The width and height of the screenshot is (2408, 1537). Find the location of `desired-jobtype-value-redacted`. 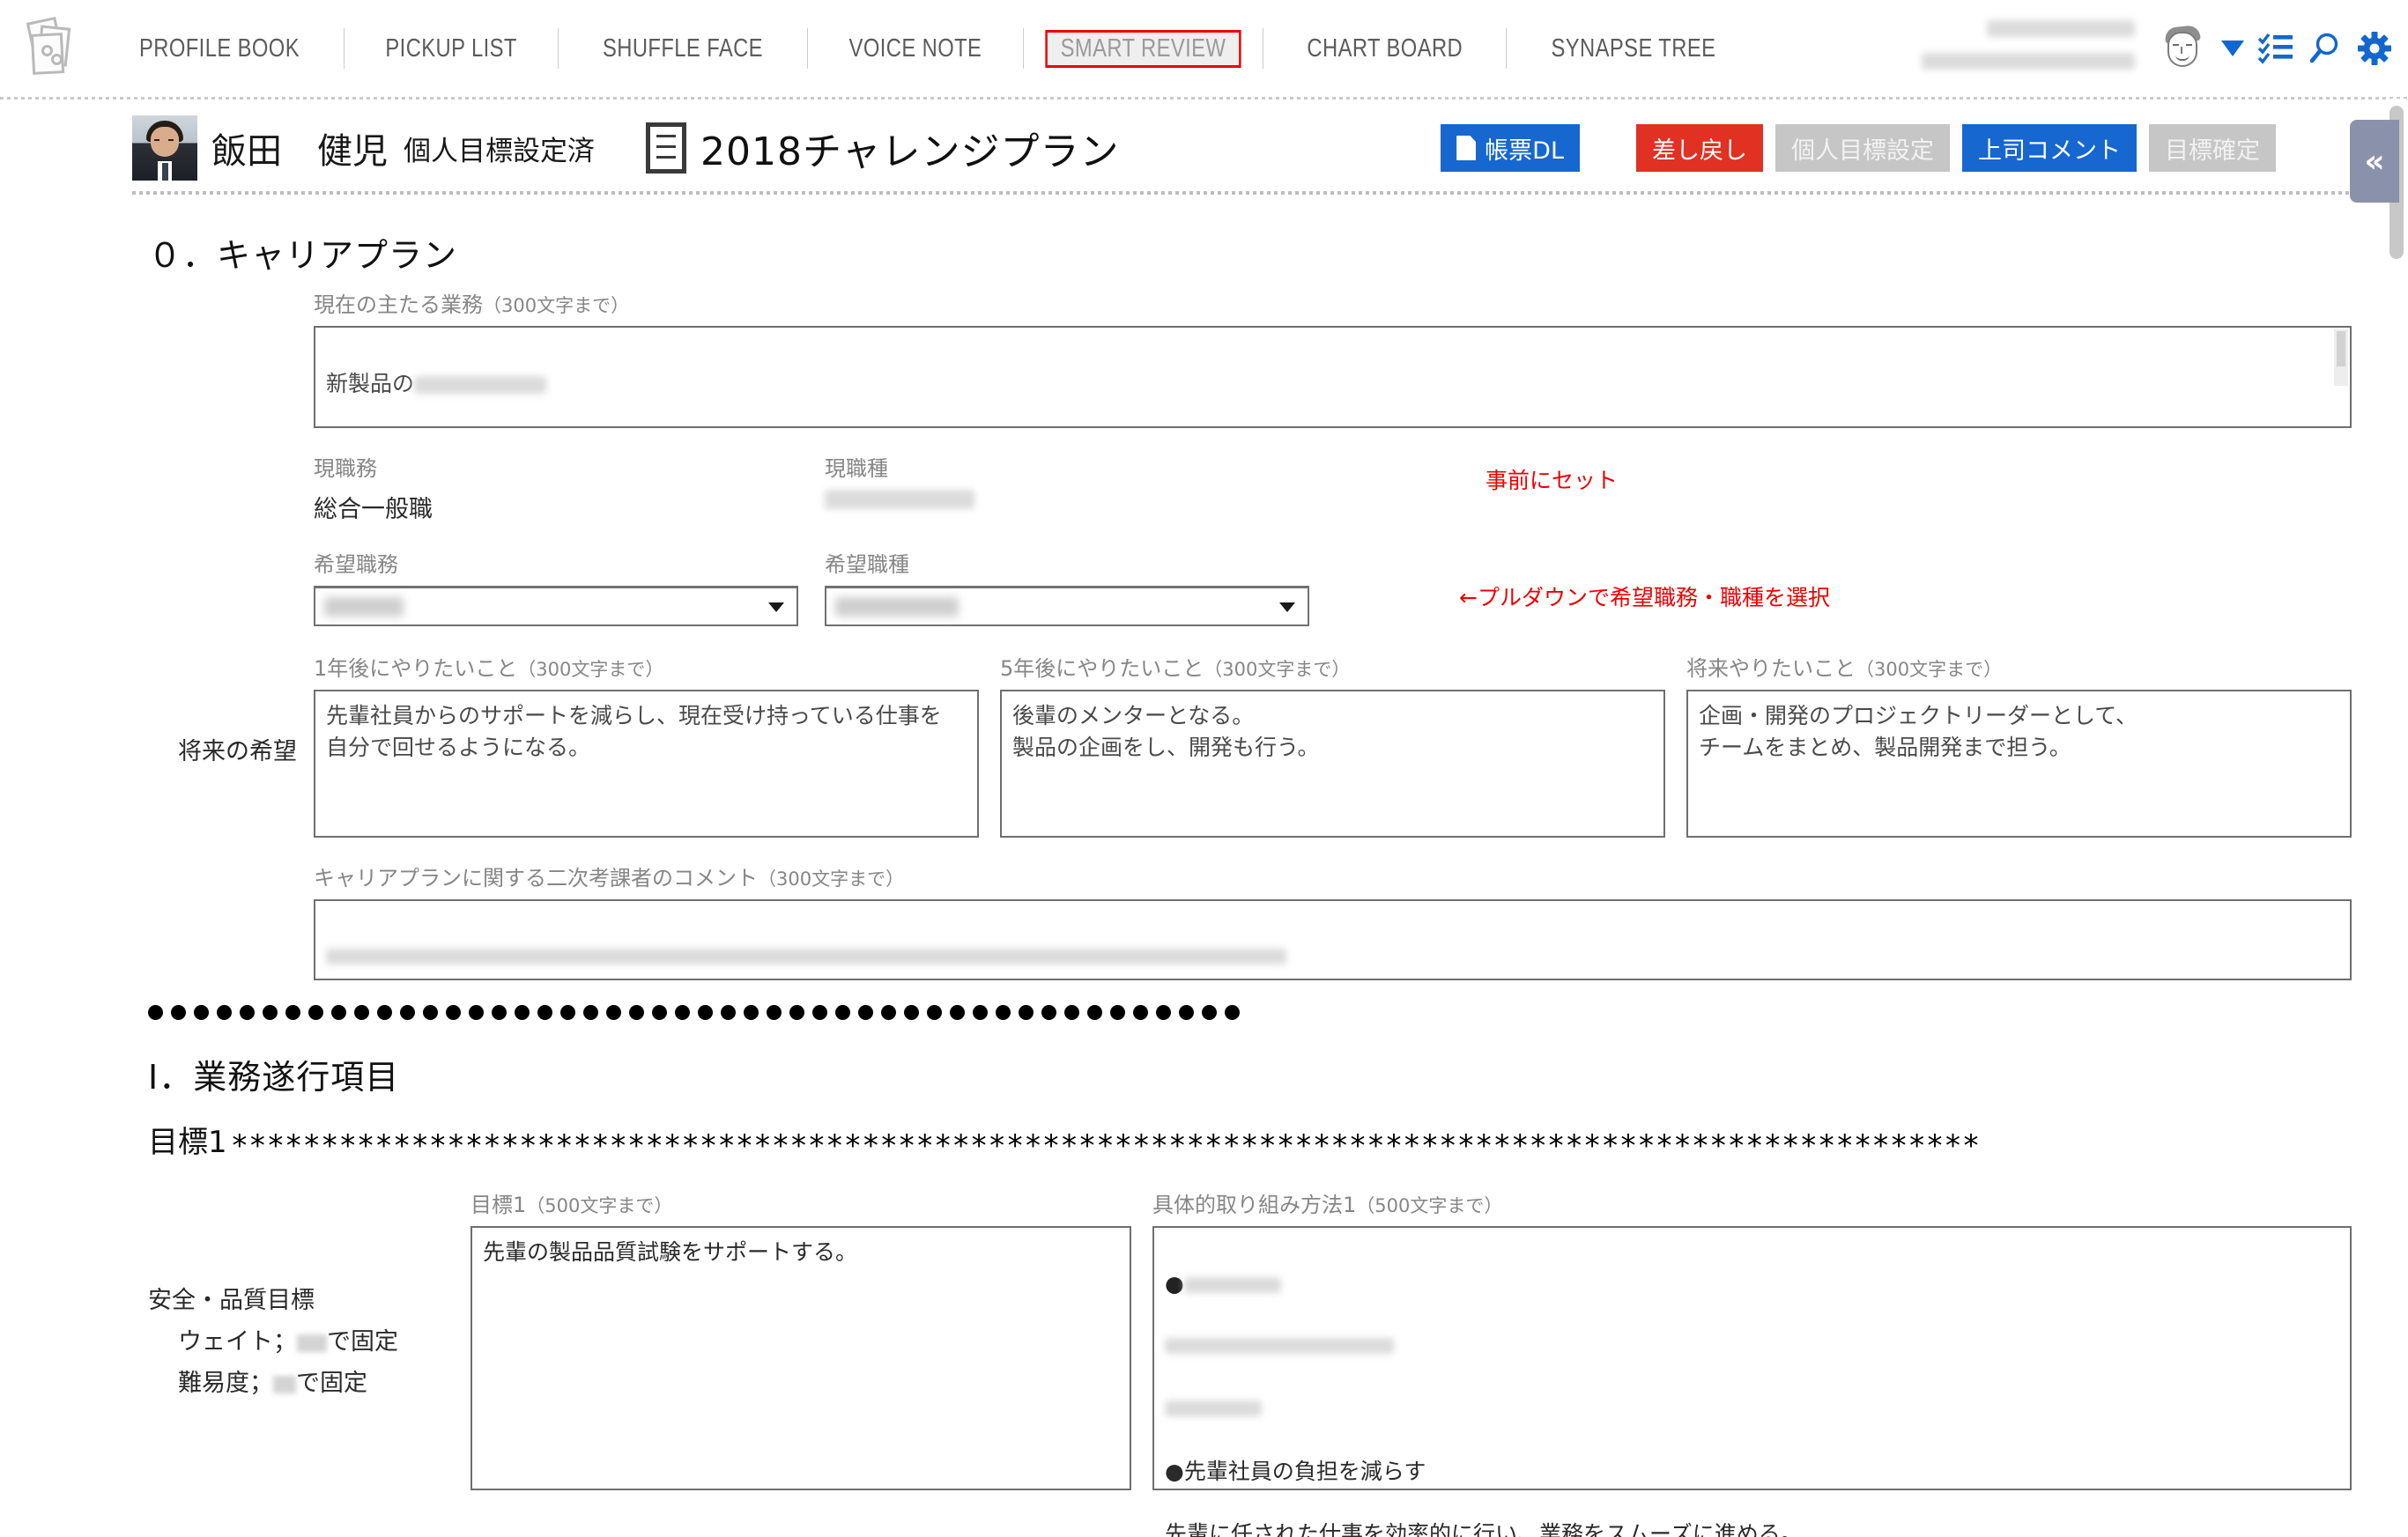

desired-jobtype-value-redacted is located at coordinates (897, 606).